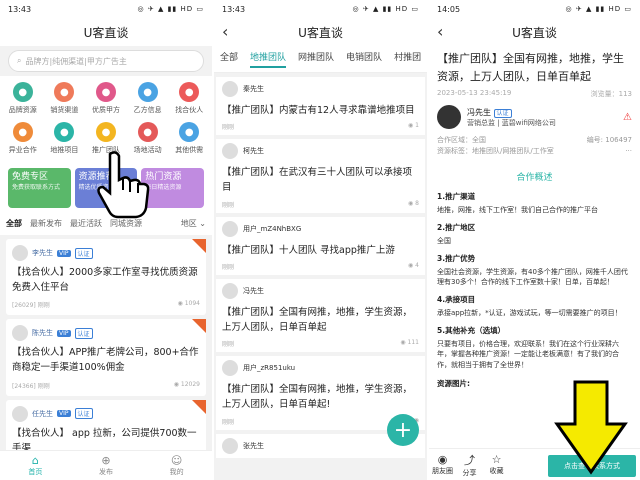 This screenshot has width=640, height=480. I want to click on tab-online-team: 网推团队, so click(316, 59).